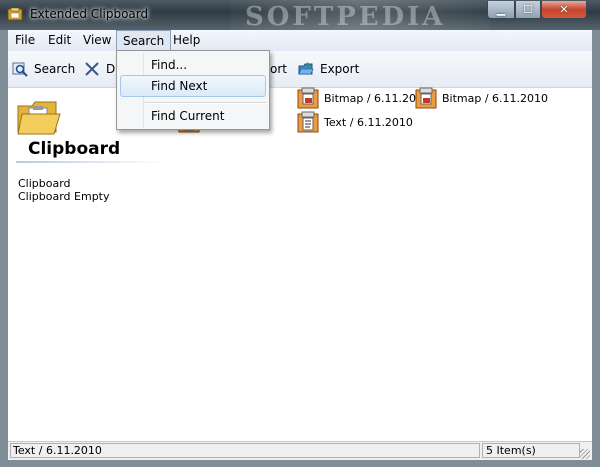  What do you see at coordinates (144, 40) in the screenshot?
I see `menu-search: Search` at bounding box center [144, 40].